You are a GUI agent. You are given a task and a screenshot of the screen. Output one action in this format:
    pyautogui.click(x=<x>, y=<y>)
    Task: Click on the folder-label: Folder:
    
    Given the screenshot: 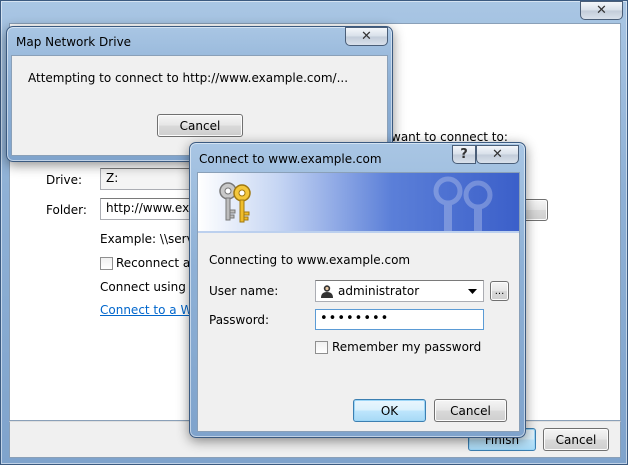 What is the action you would take?
    pyautogui.click(x=66, y=210)
    